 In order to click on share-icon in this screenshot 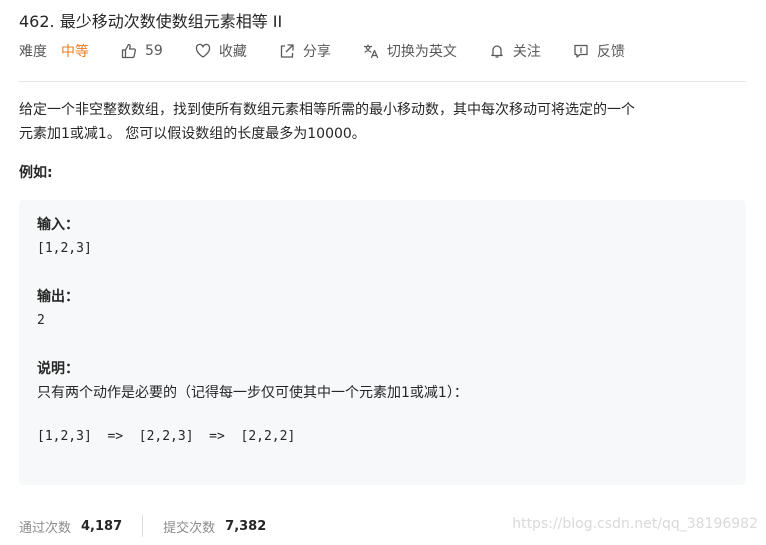, I will do `click(287, 51)`.